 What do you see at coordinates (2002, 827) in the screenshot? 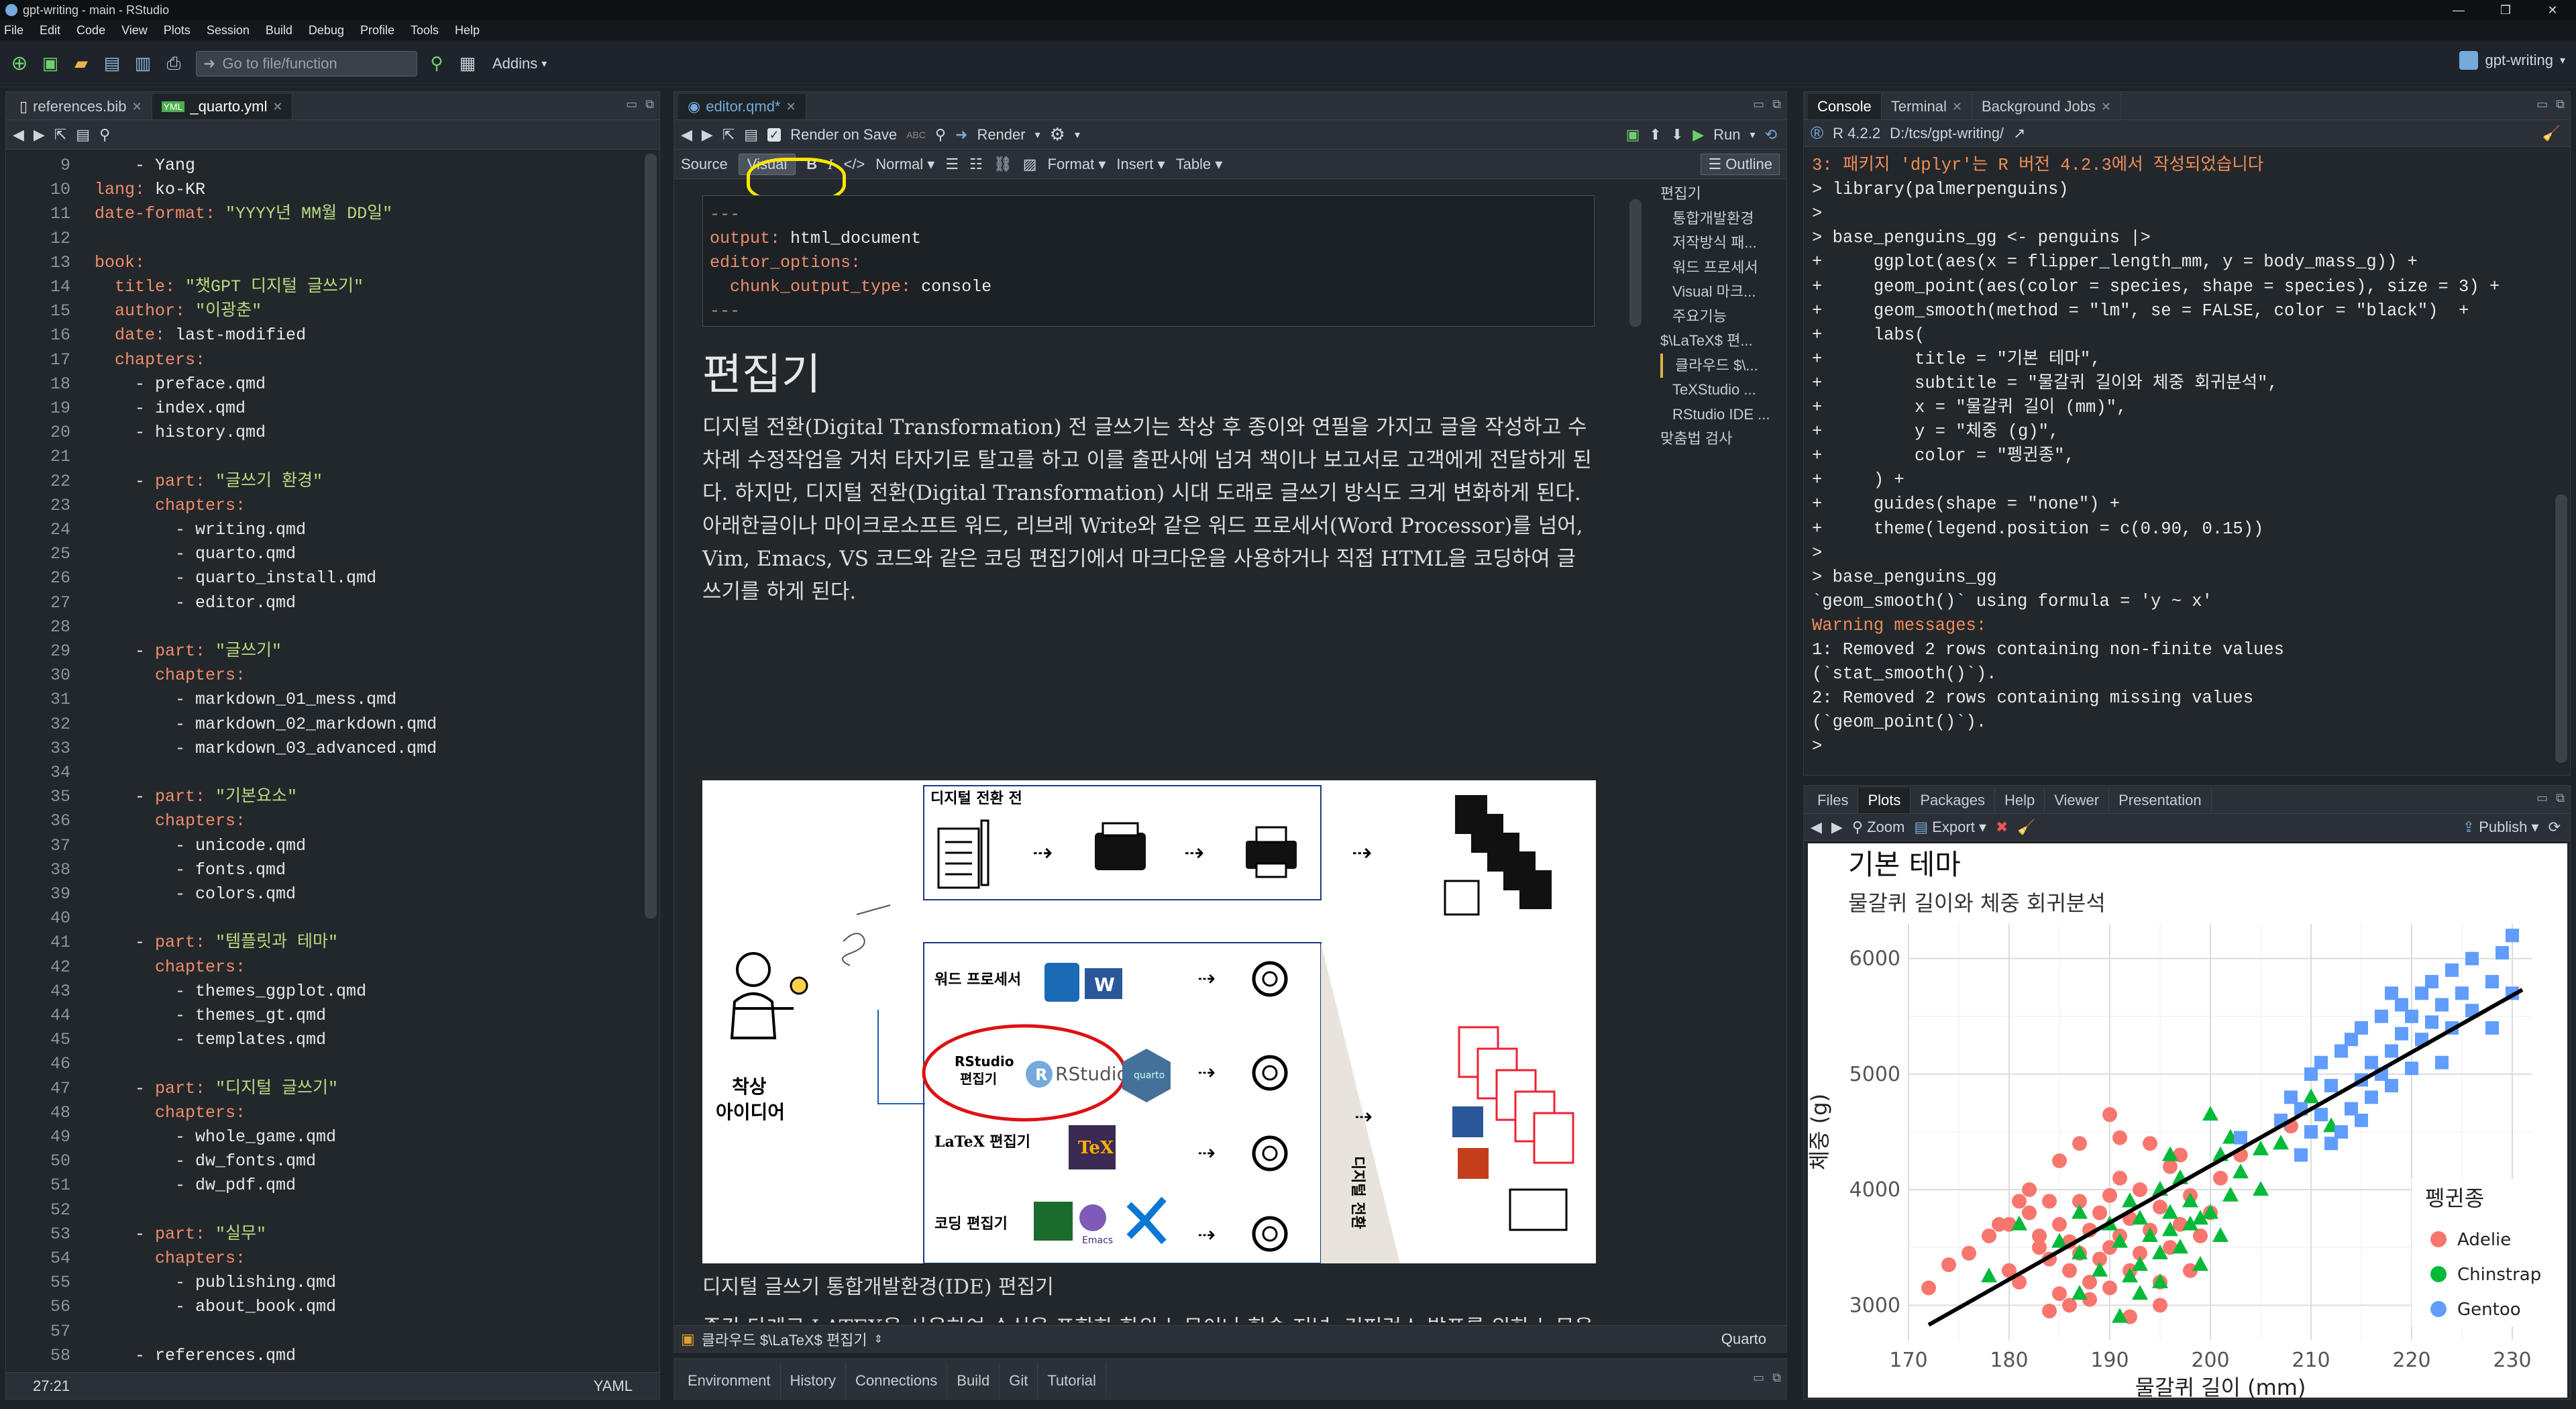
I see `remove-plot-icon: ✖` at bounding box center [2002, 827].